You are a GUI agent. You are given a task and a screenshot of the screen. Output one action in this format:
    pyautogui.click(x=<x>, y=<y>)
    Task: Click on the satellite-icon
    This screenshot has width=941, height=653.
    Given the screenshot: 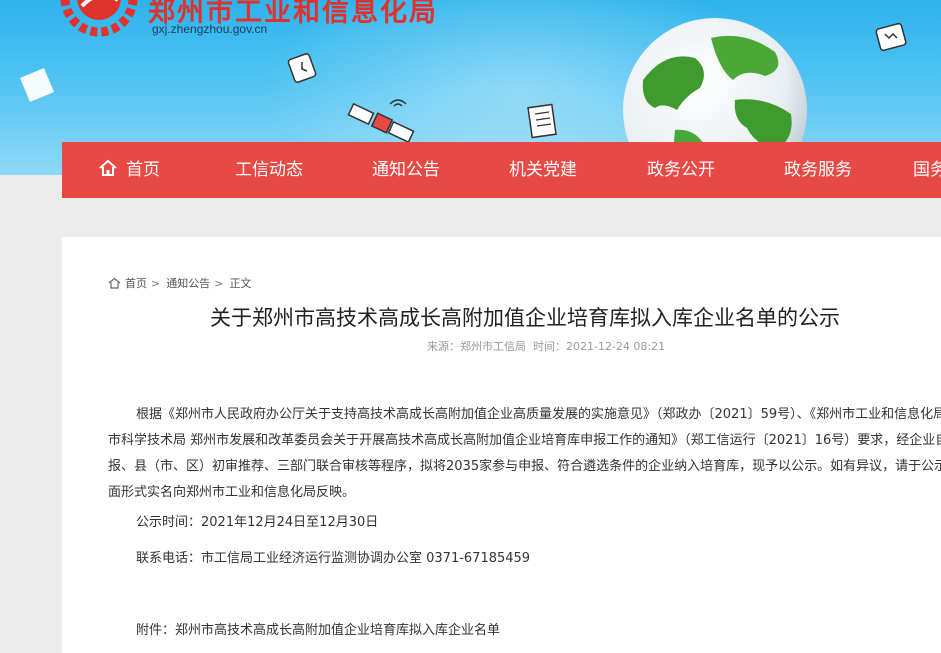 What is the action you would take?
    pyautogui.click(x=381, y=121)
    